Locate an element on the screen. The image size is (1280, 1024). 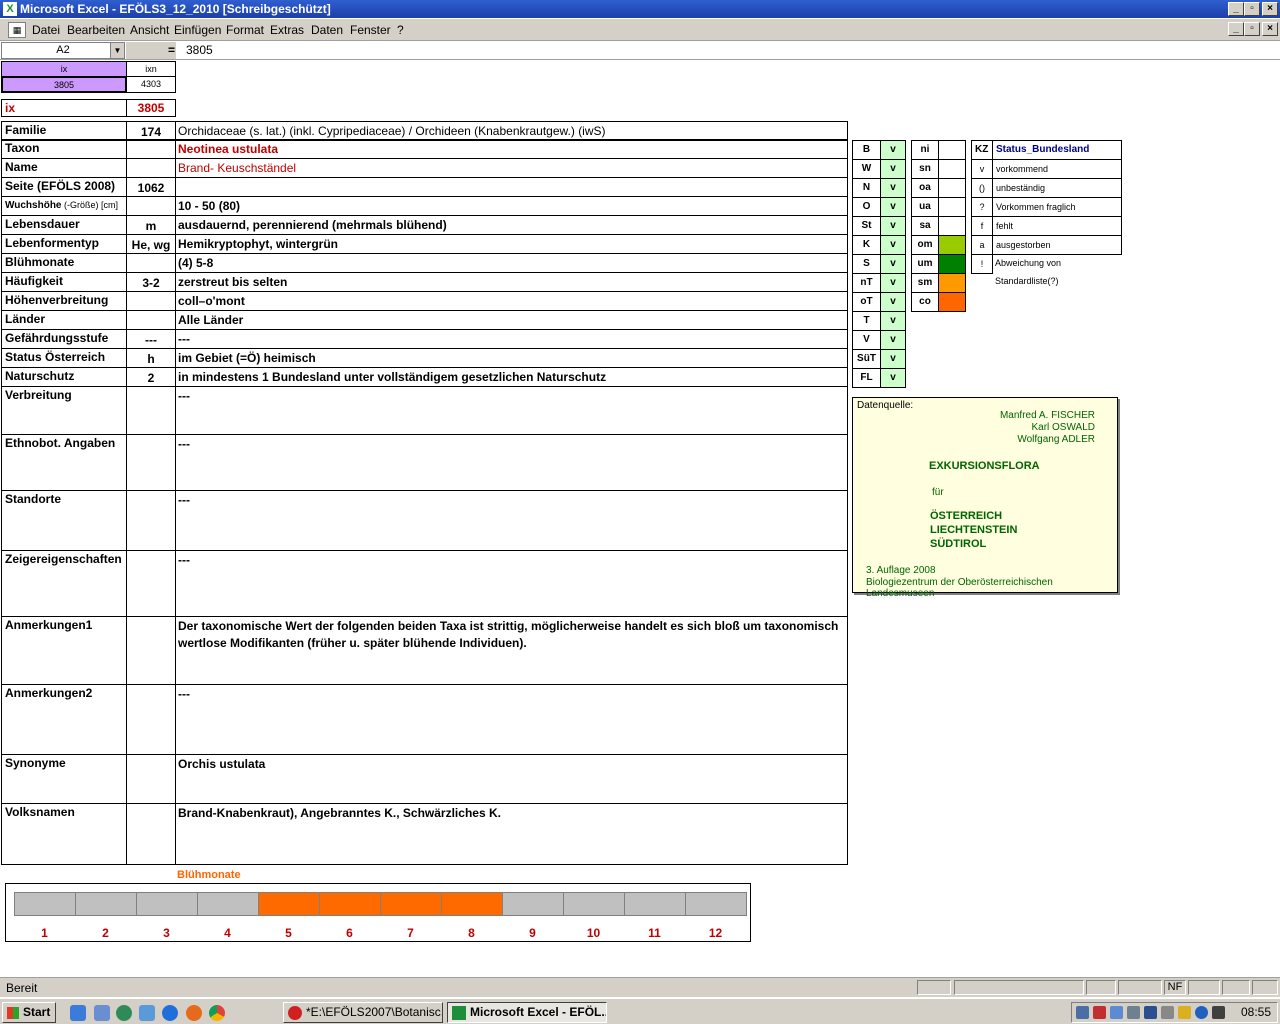
row-value: Alle Länder is located at coordinates (511, 320).